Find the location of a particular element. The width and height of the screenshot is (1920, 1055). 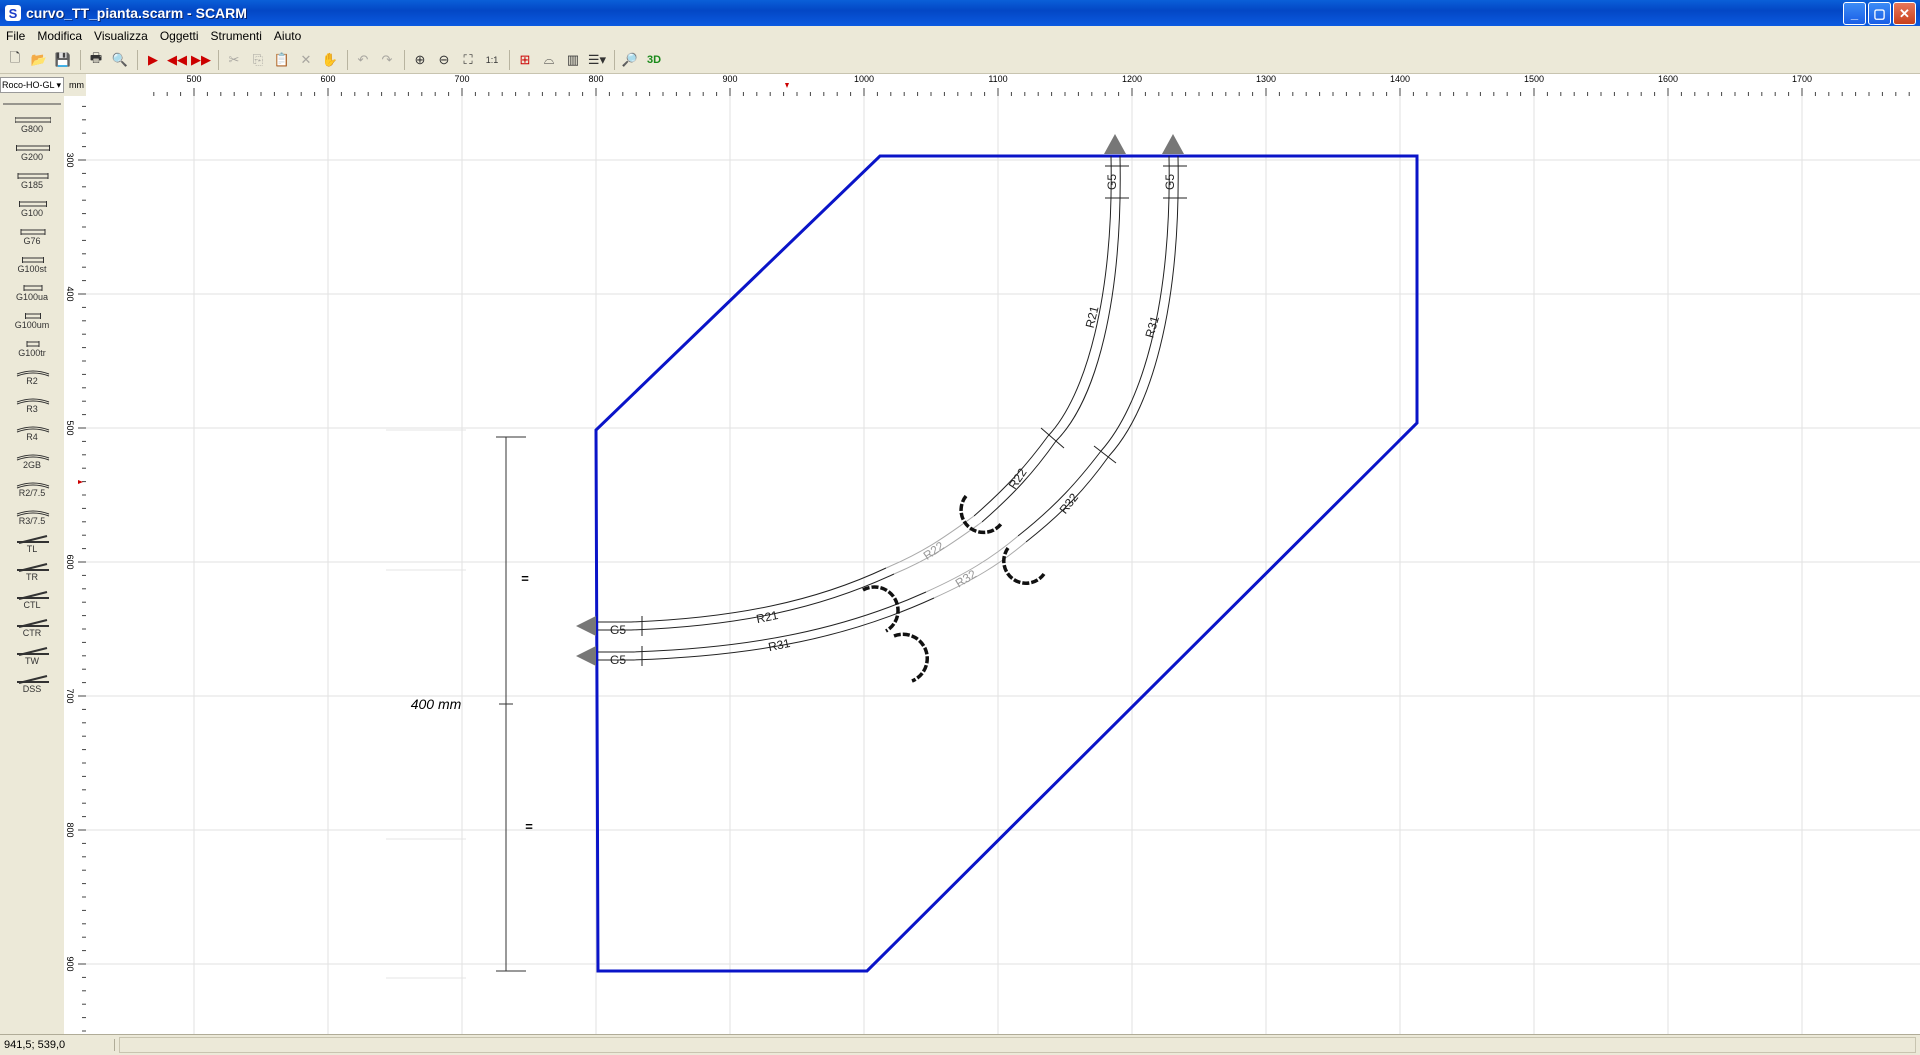

palette-item: G100 is located at coordinates (32, 208).